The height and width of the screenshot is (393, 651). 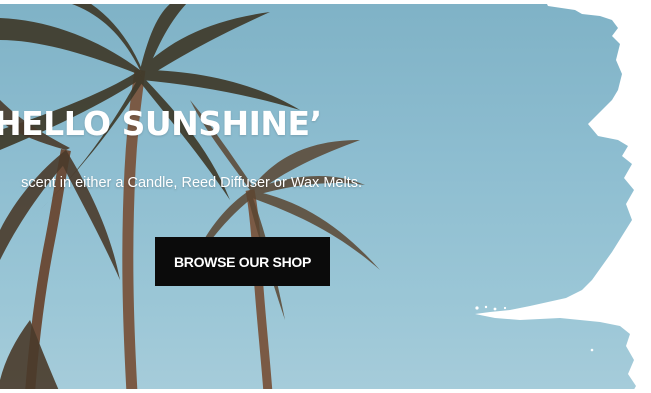 What do you see at coordinates (242, 261) in the screenshot?
I see `browse-shop-button: BROWSE OUR SHOP` at bounding box center [242, 261].